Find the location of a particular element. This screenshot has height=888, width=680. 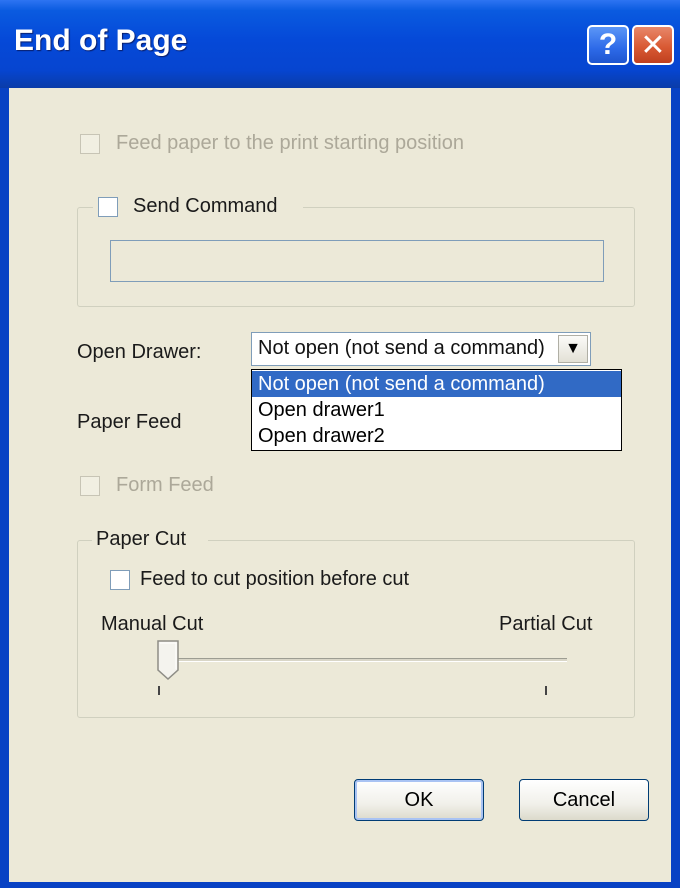

open-drawer-select: Not open (not send a command) ▼ is located at coordinates (421, 349).